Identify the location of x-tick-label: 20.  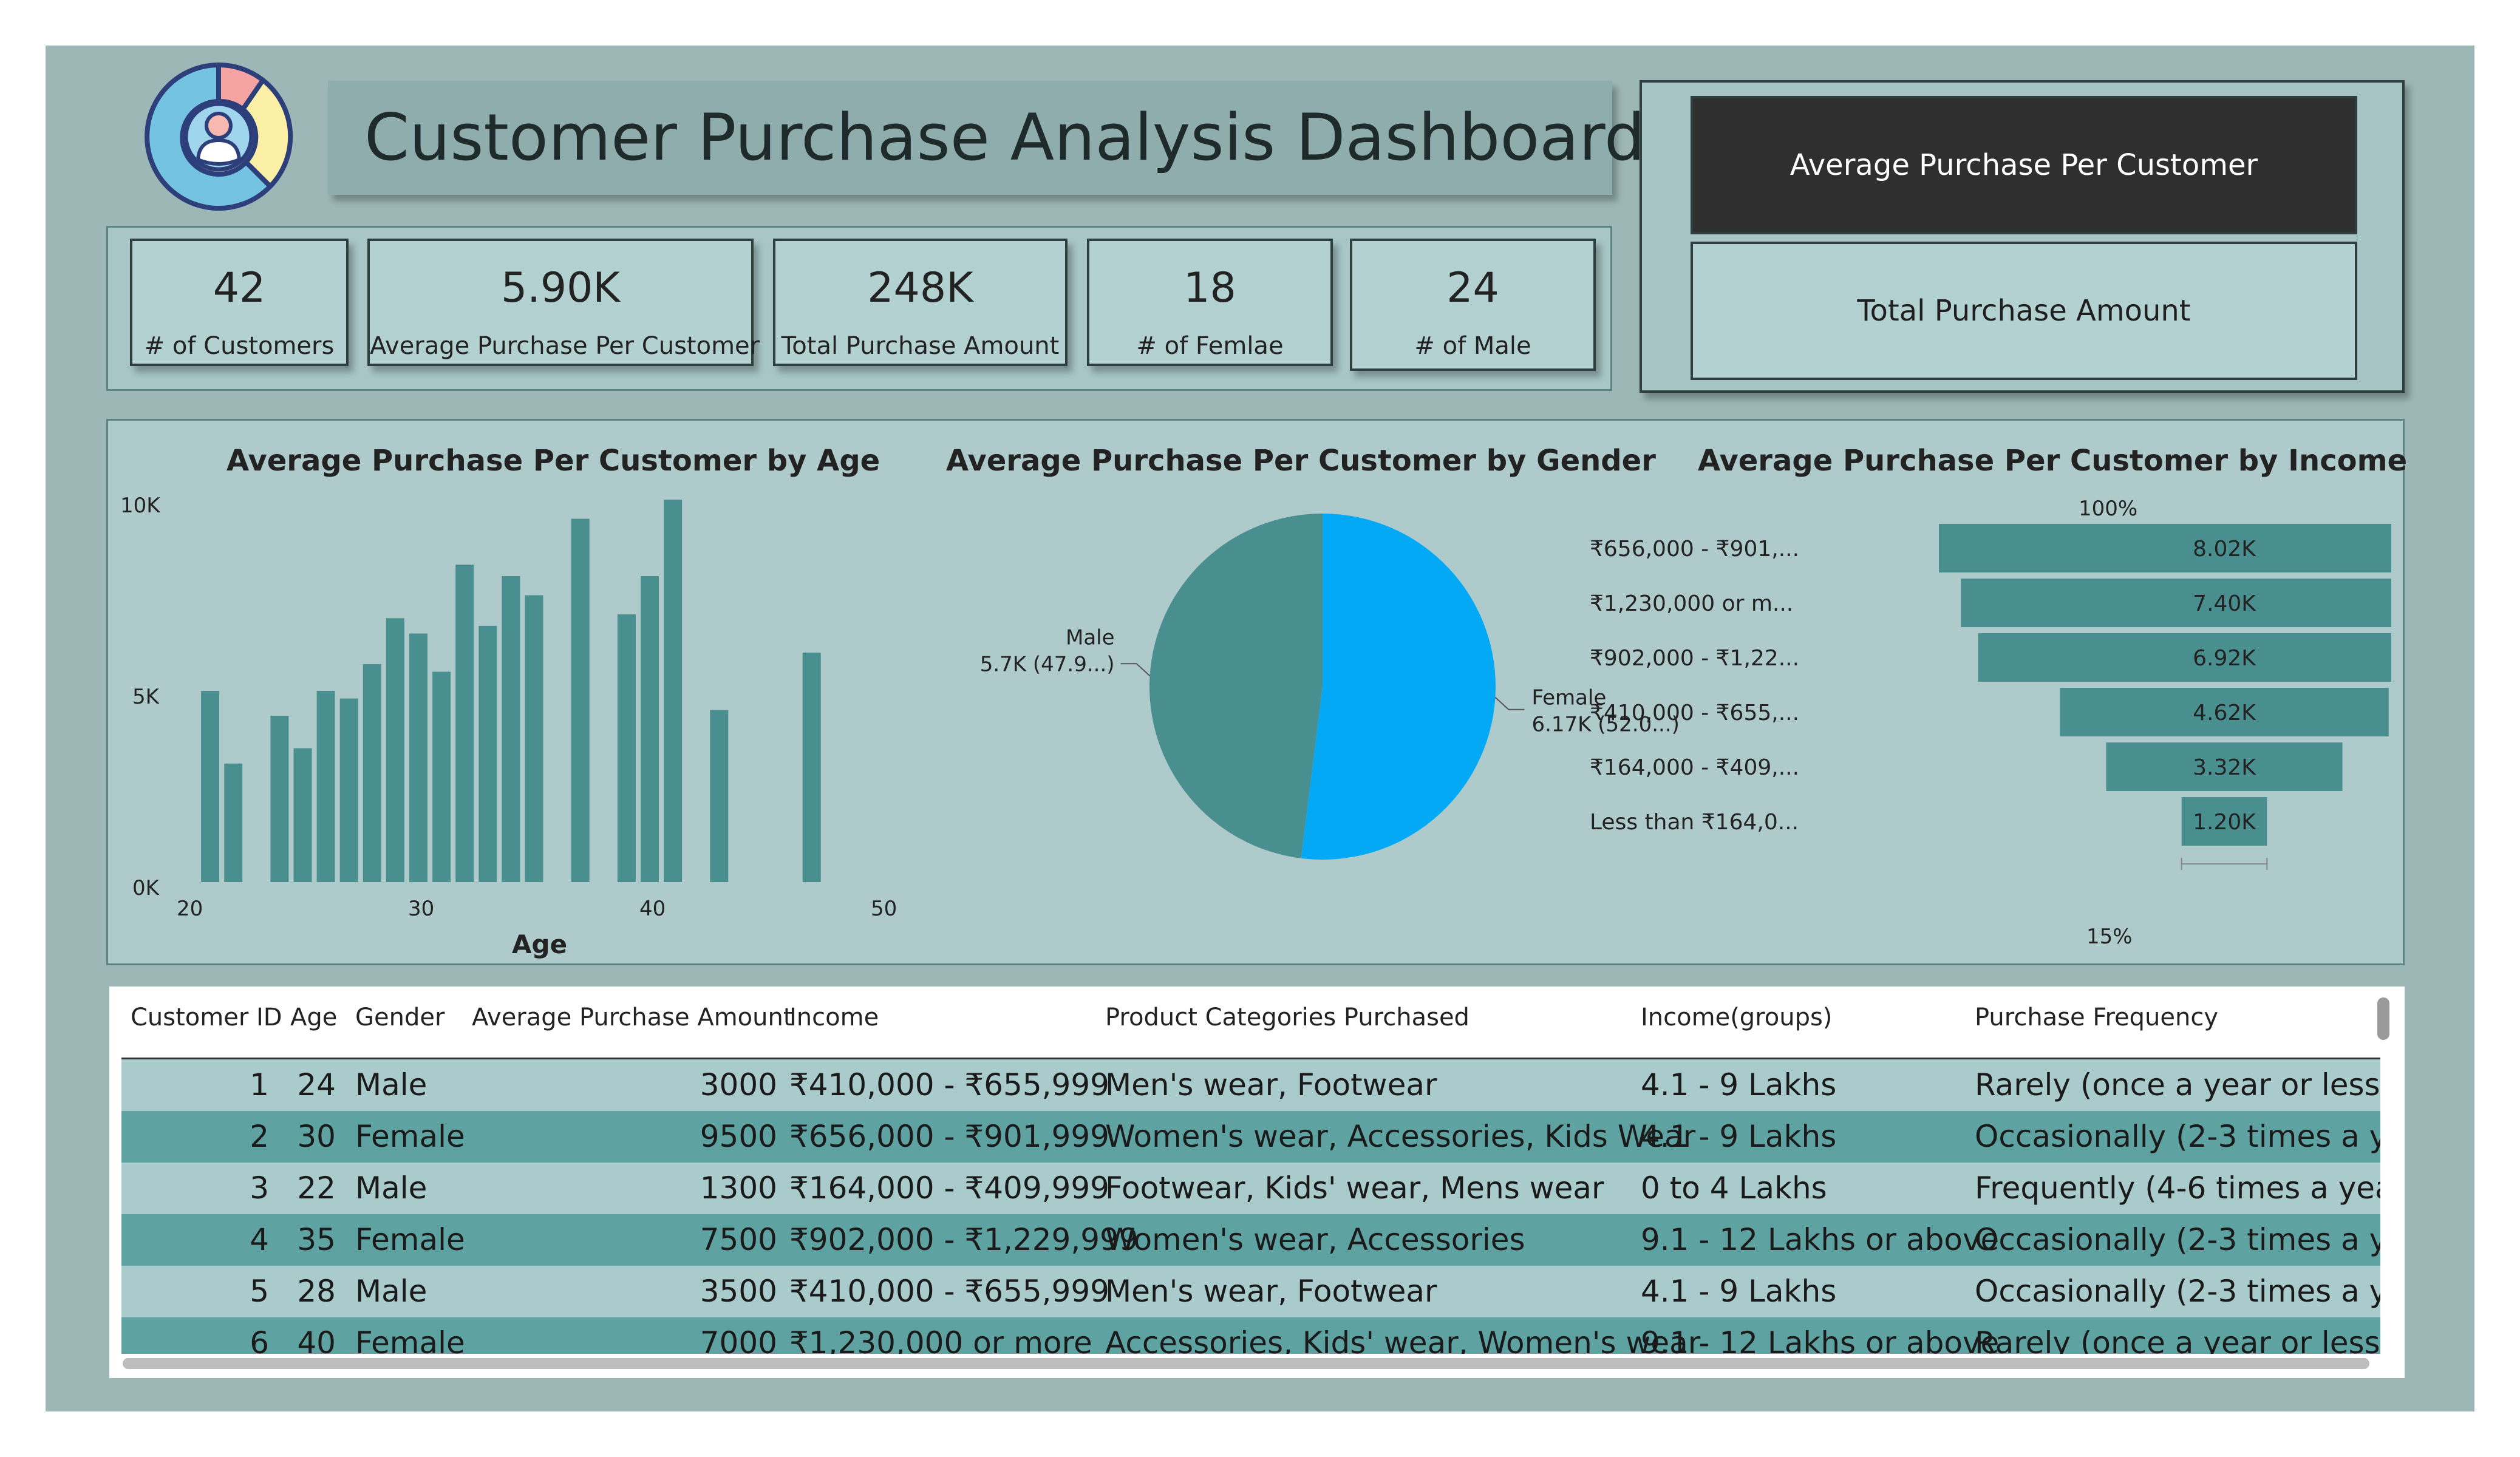
(190, 909).